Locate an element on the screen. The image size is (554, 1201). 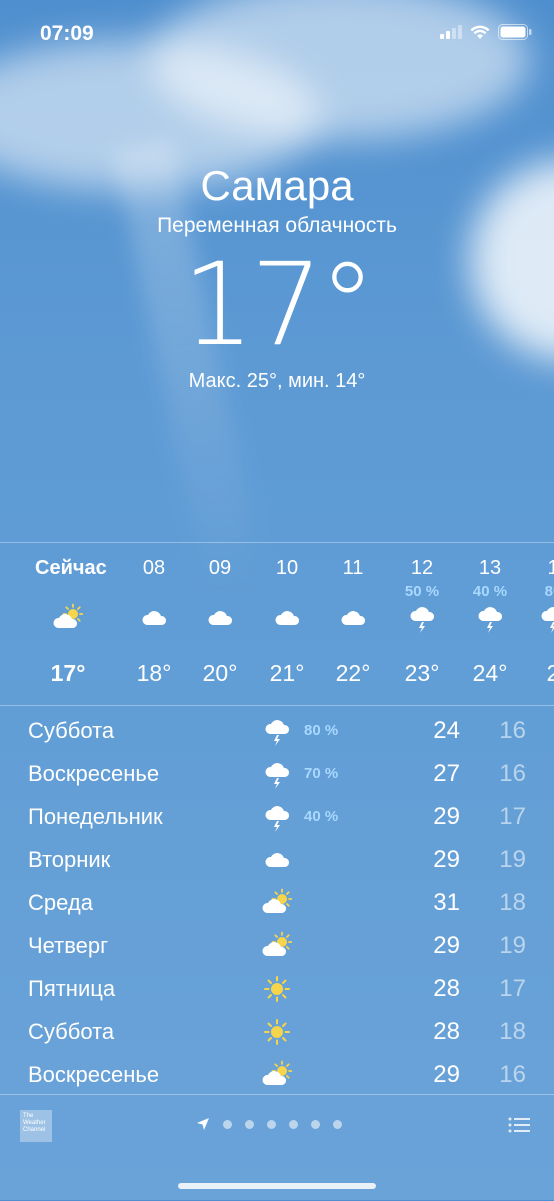
list-icon is located at coordinates (519, 1125).